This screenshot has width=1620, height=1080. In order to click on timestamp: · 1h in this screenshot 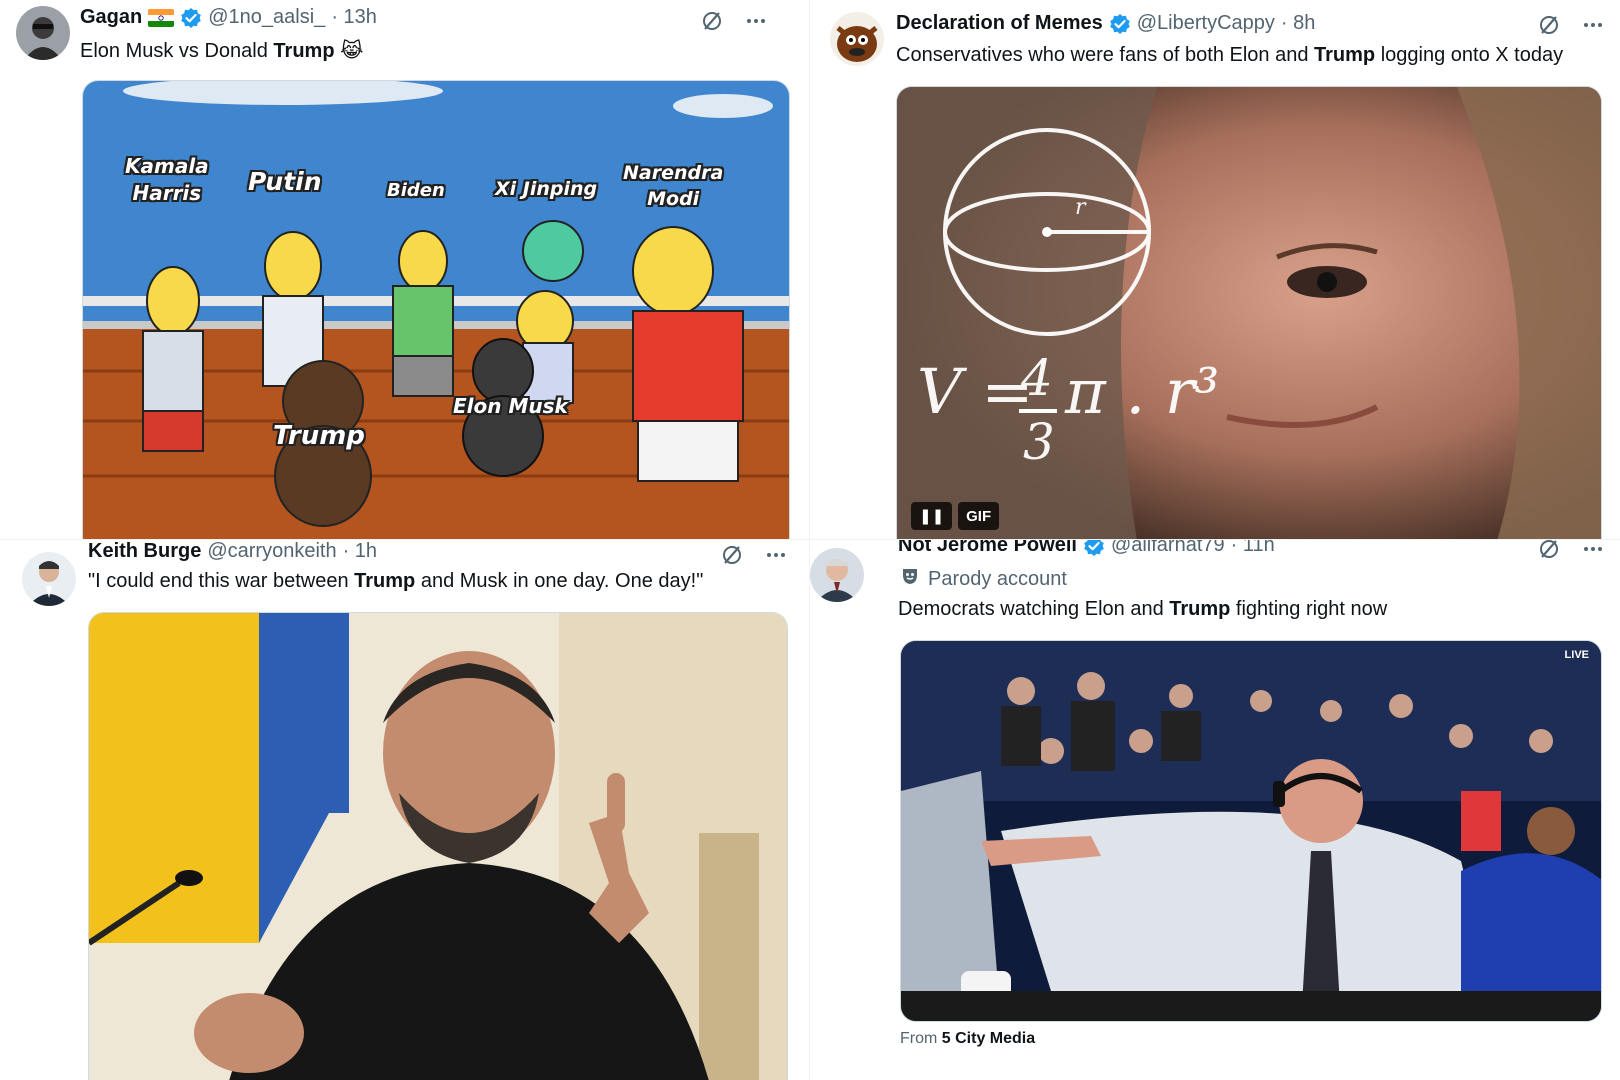, I will do `click(360, 551)`.